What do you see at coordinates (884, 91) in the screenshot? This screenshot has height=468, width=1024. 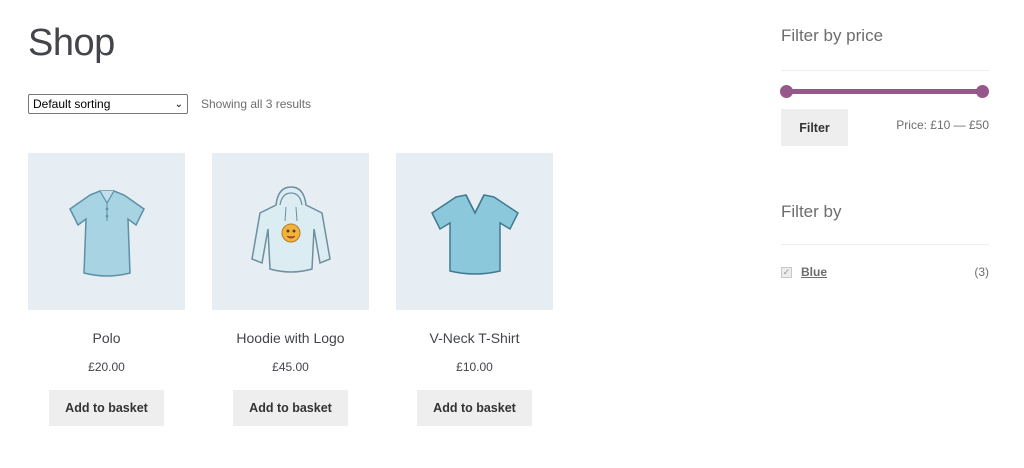 I see `price-slider-range` at bounding box center [884, 91].